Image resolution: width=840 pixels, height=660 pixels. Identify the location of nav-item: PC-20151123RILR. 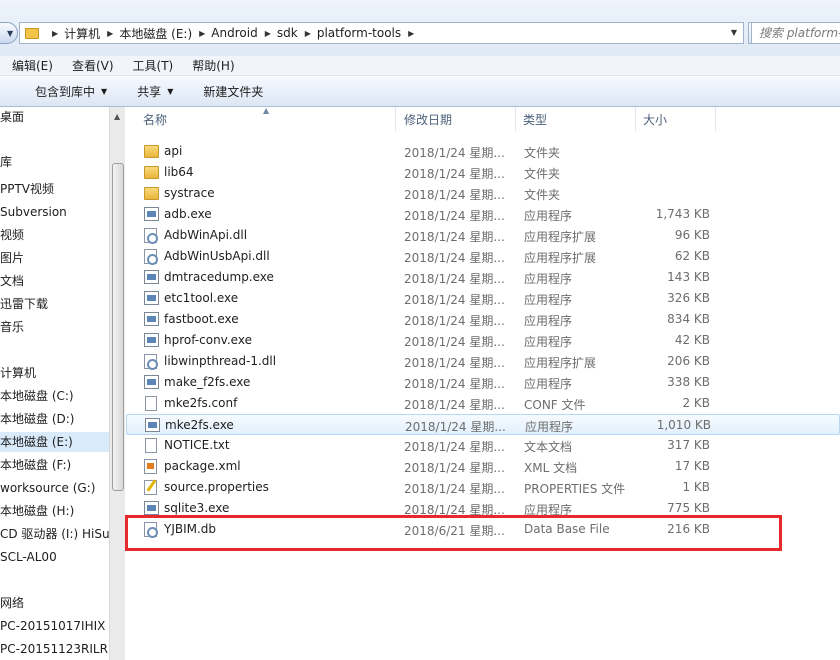
(54, 649).